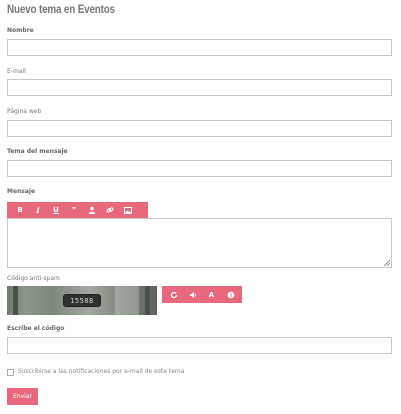  I want to click on captcha-toolbar: A, so click(202, 294).